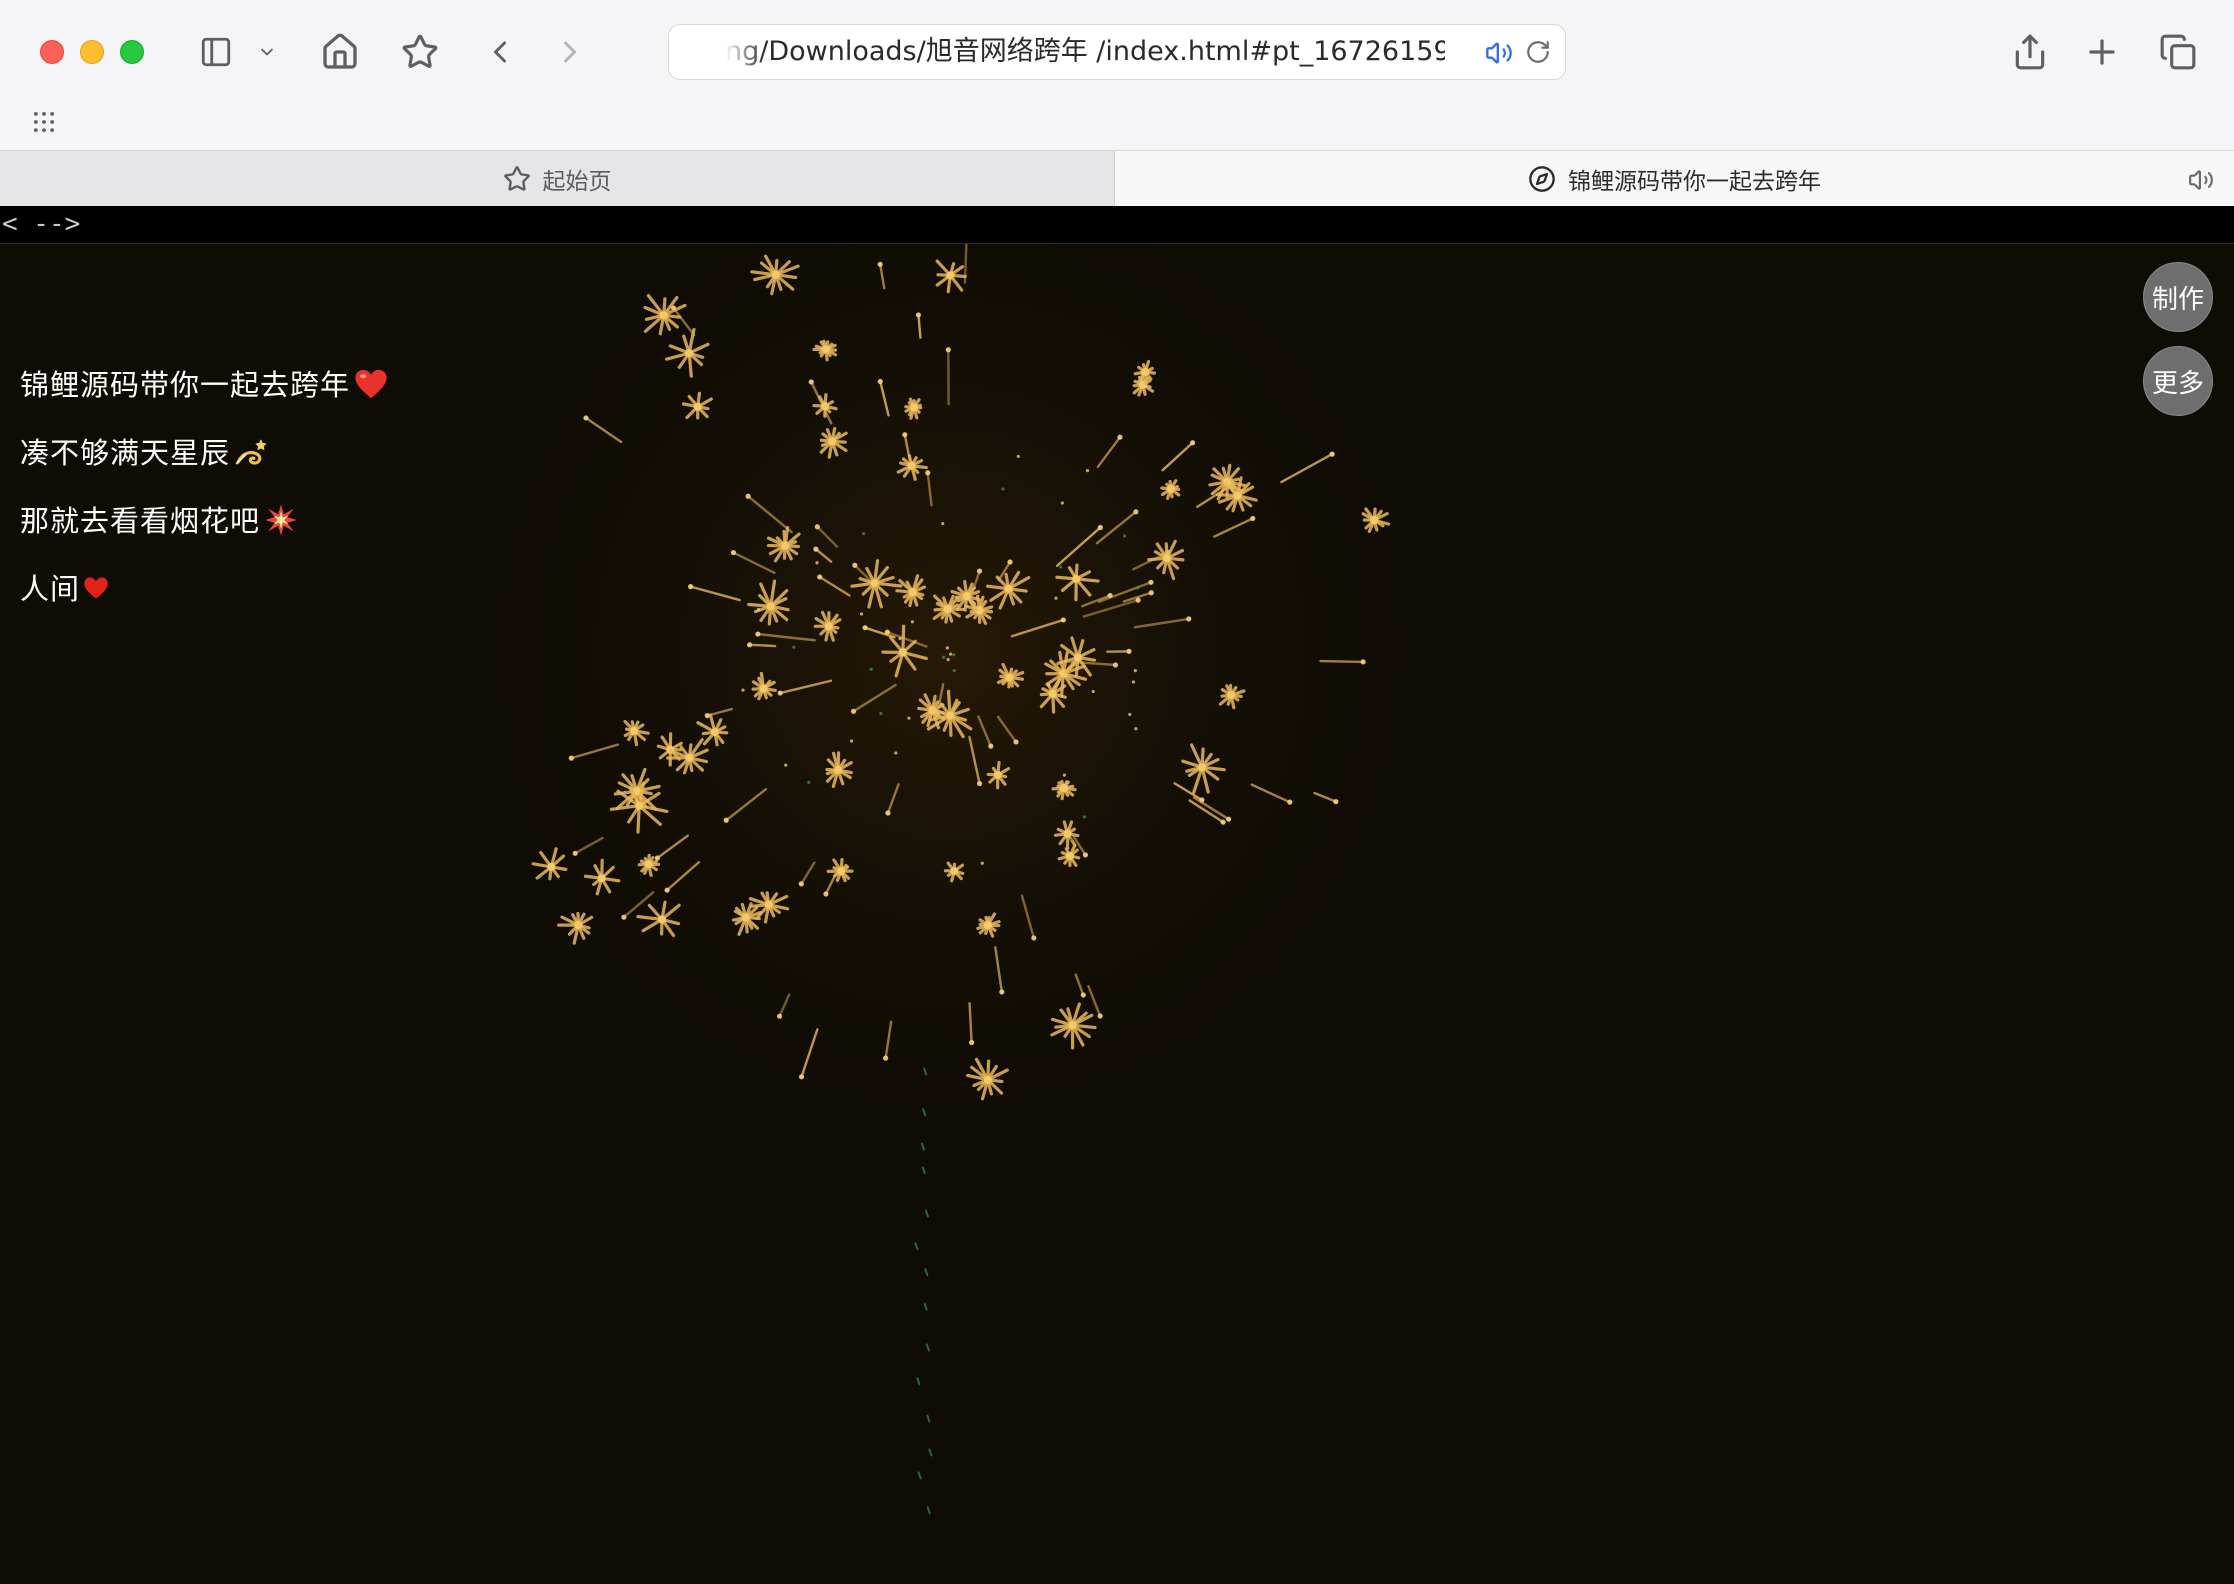 Image resolution: width=2234 pixels, height=1584 pixels. I want to click on poem-line-text: 人间, so click(50, 589).